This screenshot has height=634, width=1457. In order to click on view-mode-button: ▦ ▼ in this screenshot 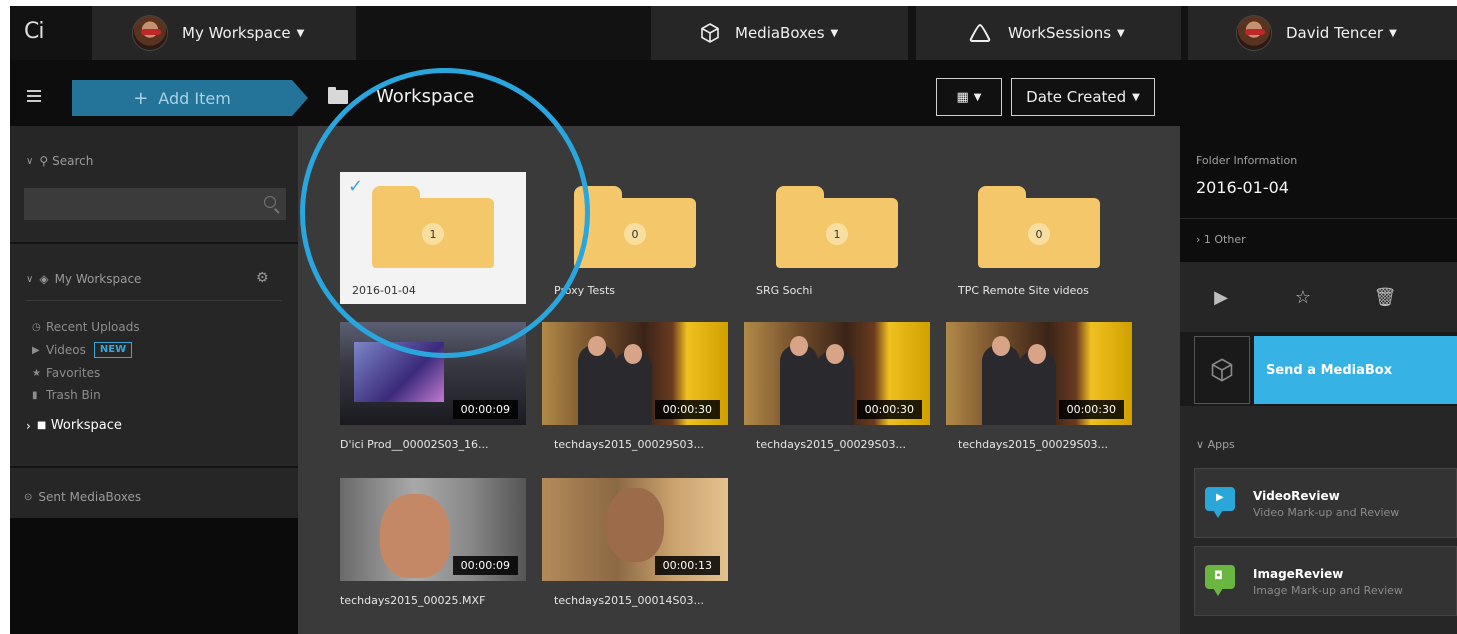, I will do `click(969, 97)`.